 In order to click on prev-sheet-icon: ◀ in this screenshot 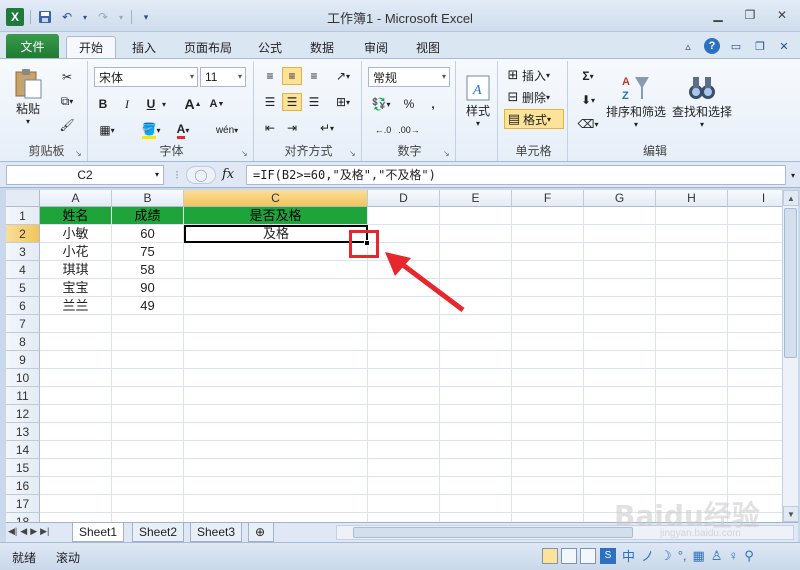, I will do `click(23, 531)`.